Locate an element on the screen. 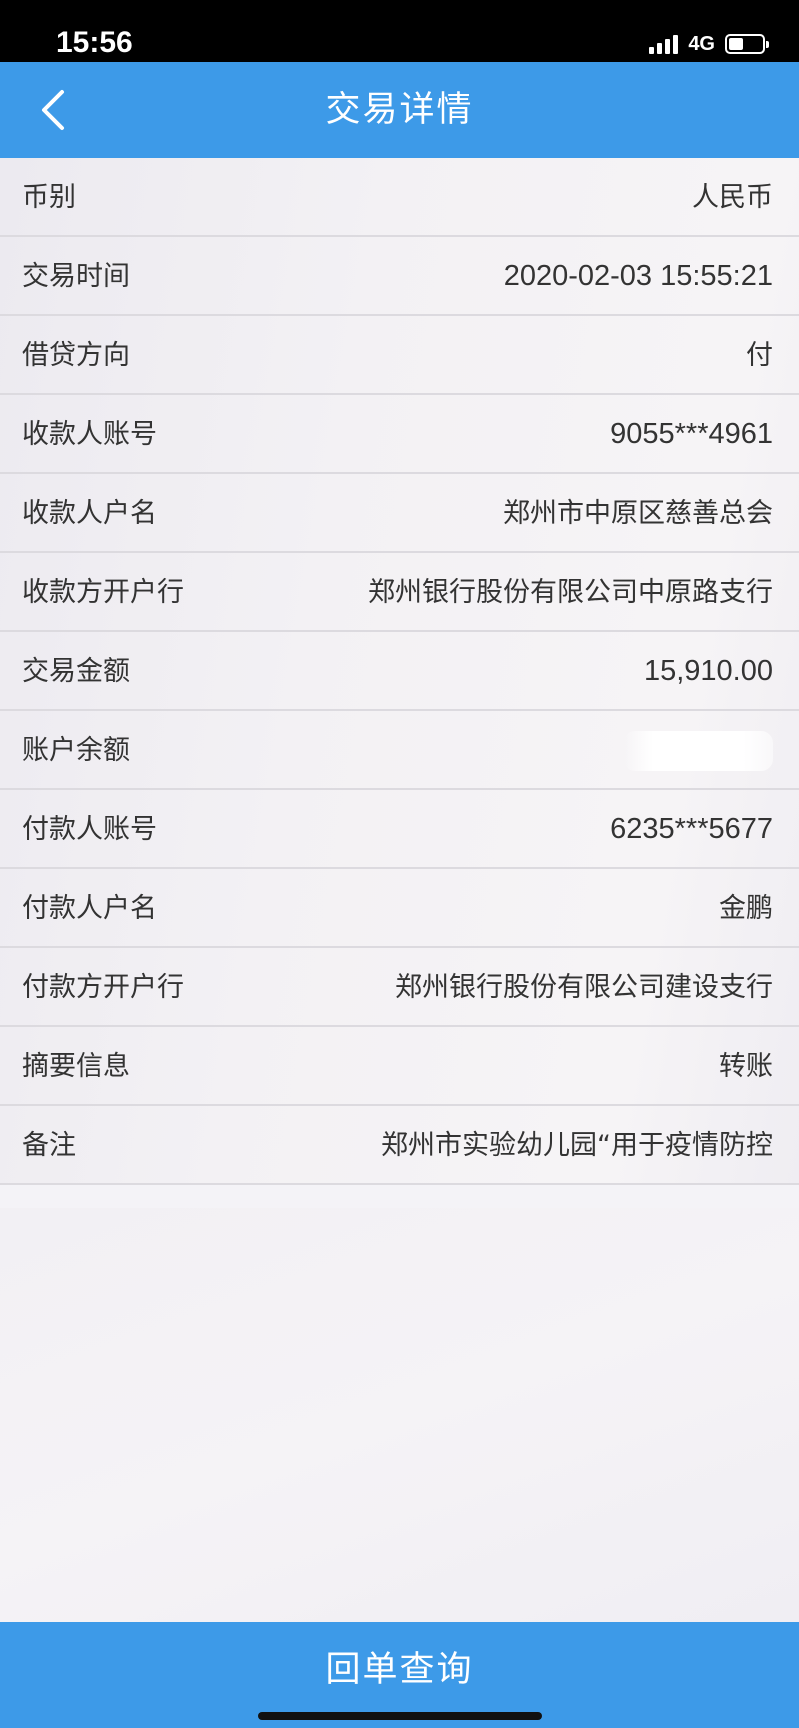 The width and height of the screenshot is (799, 1728). battery-level is located at coordinates (736, 44).